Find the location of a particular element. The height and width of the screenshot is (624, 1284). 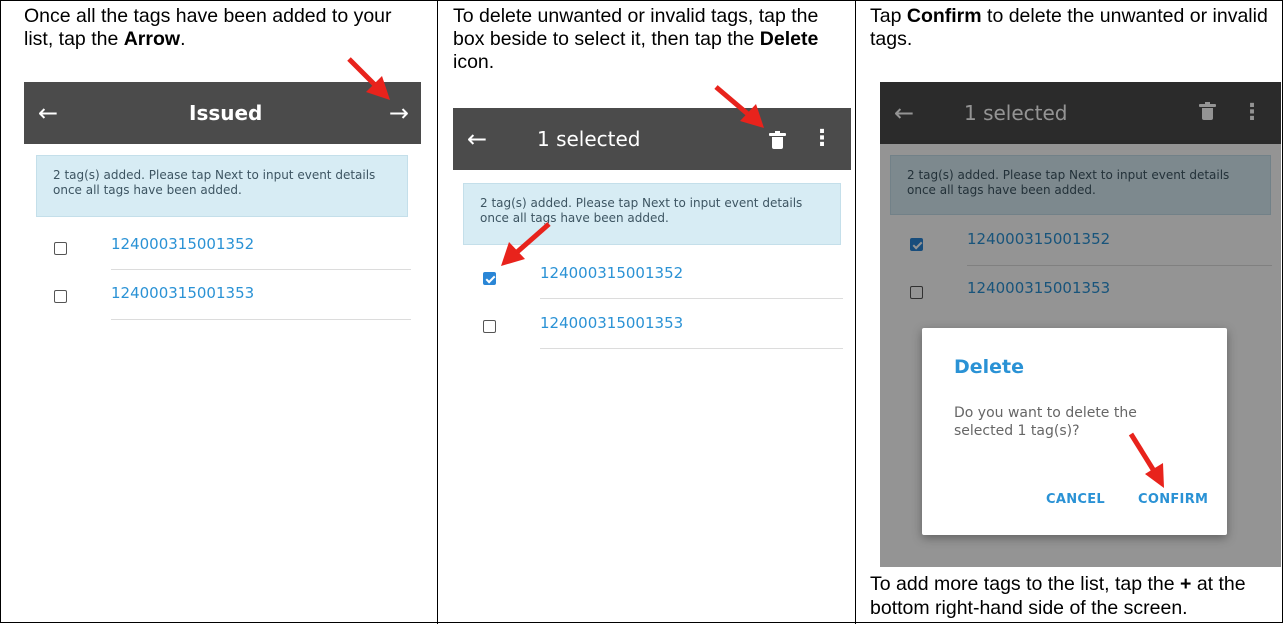

forward-arrow-icon: → is located at coordinates (399, 113).